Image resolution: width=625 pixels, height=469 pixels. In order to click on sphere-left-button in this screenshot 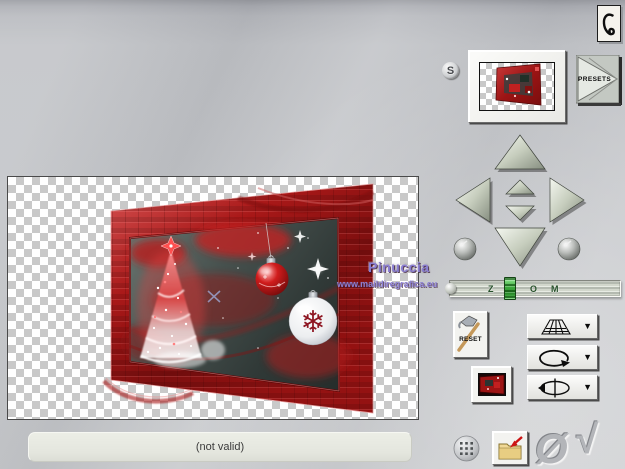, I will do `click(465, 249)`.